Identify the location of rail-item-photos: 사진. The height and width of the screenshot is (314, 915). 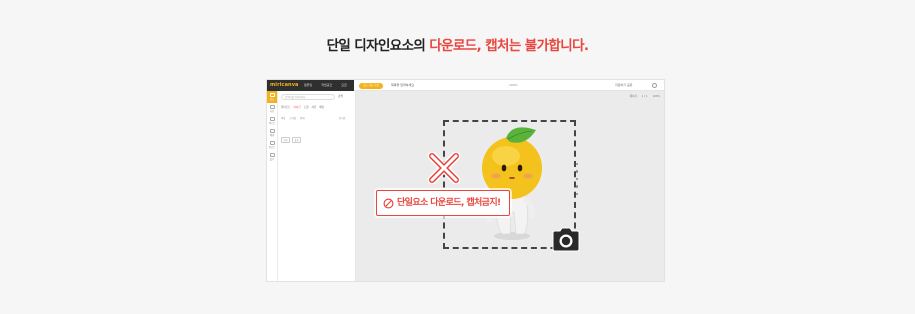
(272, 109).